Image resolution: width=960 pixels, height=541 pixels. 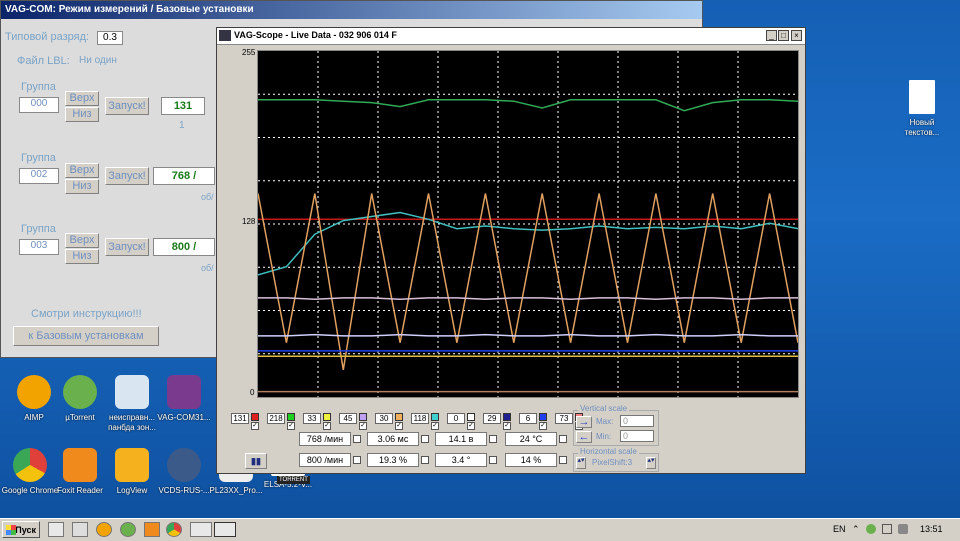 I want to click on pause-icon: ▮▮, so click(x=256, y=461).